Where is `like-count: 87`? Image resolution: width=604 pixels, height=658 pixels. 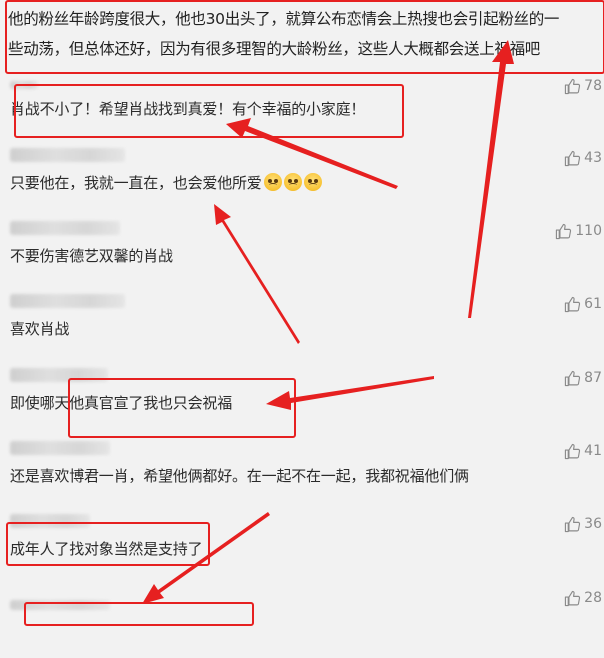 like-count: 87 is located at coordinates (593, 378).